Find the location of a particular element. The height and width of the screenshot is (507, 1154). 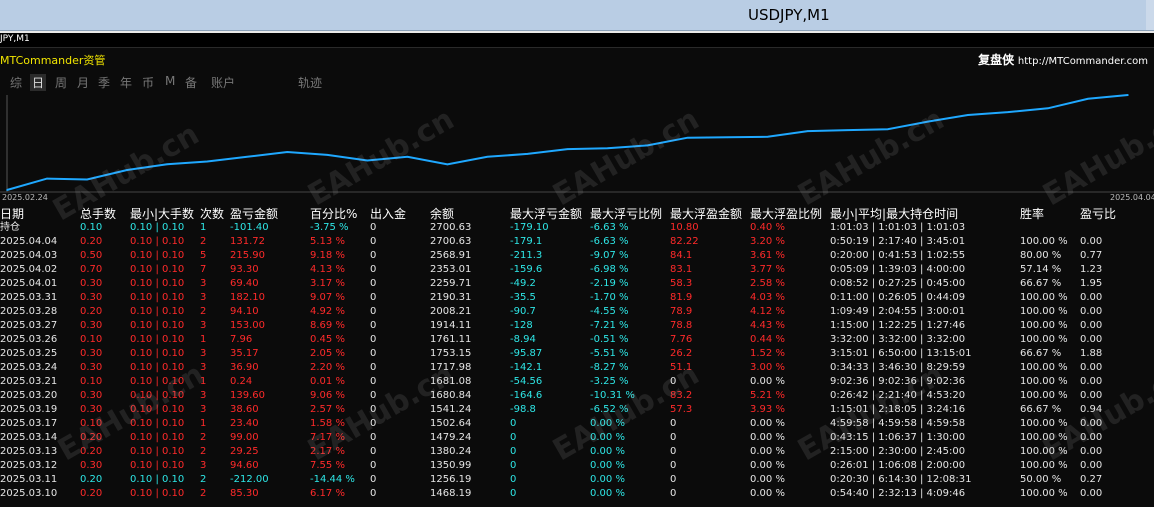

tab-9: 账户 is located at coordinates (223, 82).